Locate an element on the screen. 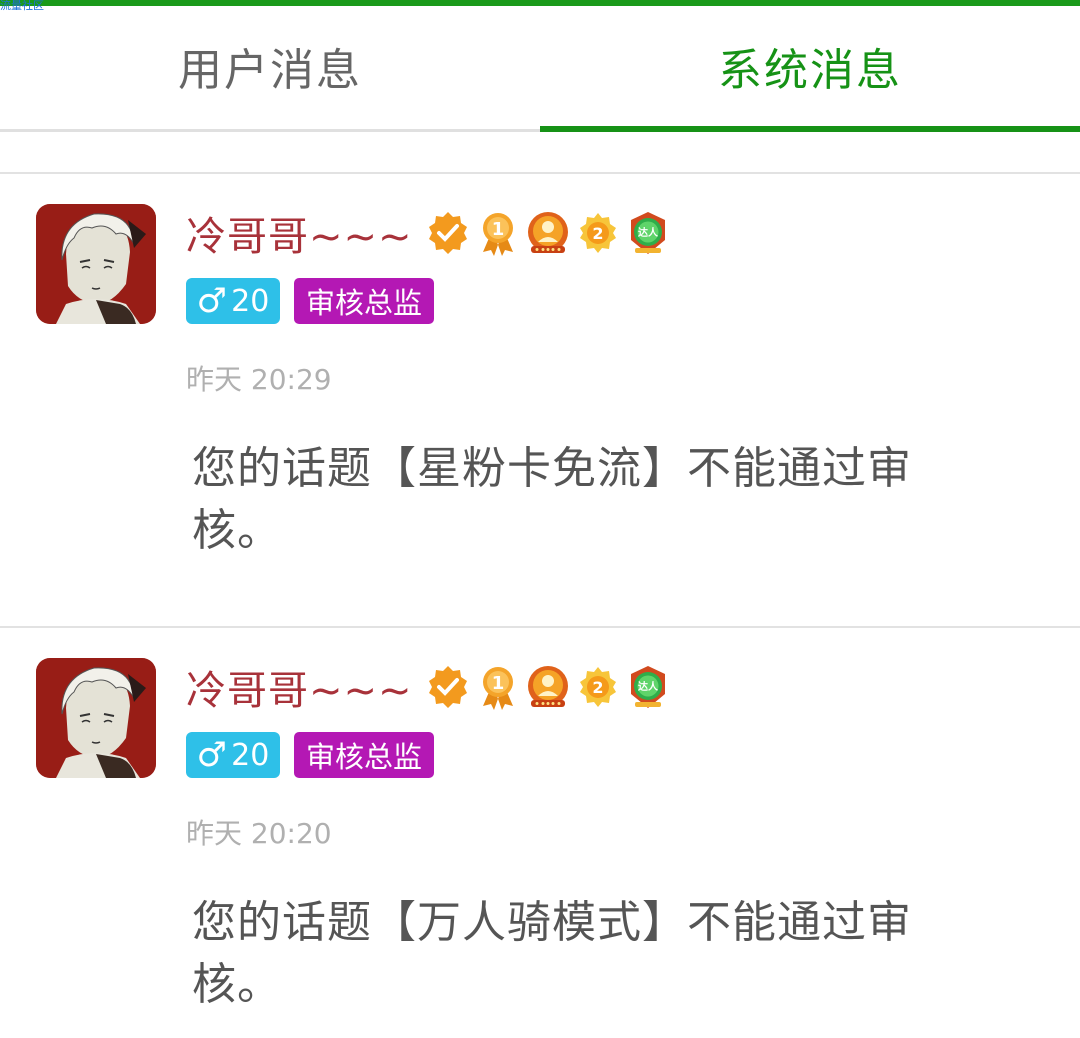 The image size is (1080, 1038). message-content: 您的话题【星粉卡免流】不能通过审核。 is located at coordinates (552, 499).